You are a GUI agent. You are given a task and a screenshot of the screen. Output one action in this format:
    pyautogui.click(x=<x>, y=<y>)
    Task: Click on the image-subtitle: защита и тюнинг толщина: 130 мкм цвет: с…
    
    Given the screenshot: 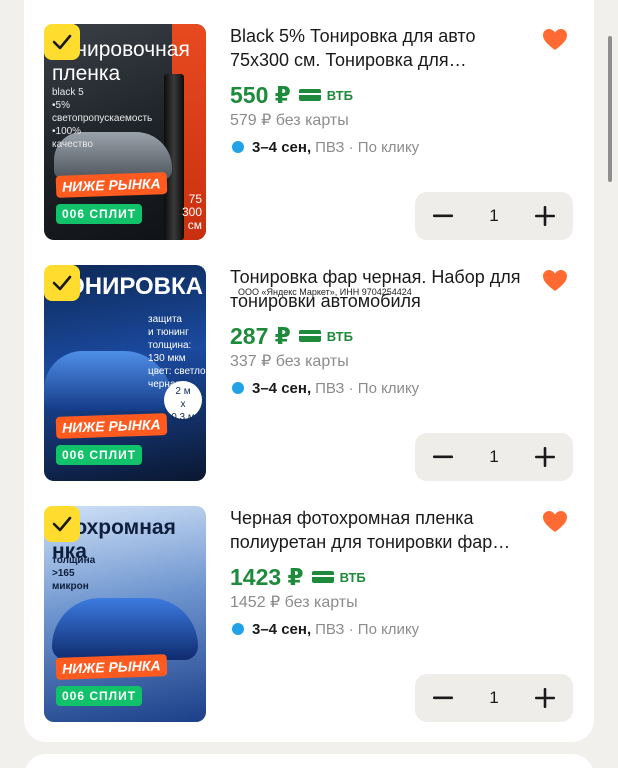 What is the action you would take?
    pyautogui.click(x=177, y=352)
    